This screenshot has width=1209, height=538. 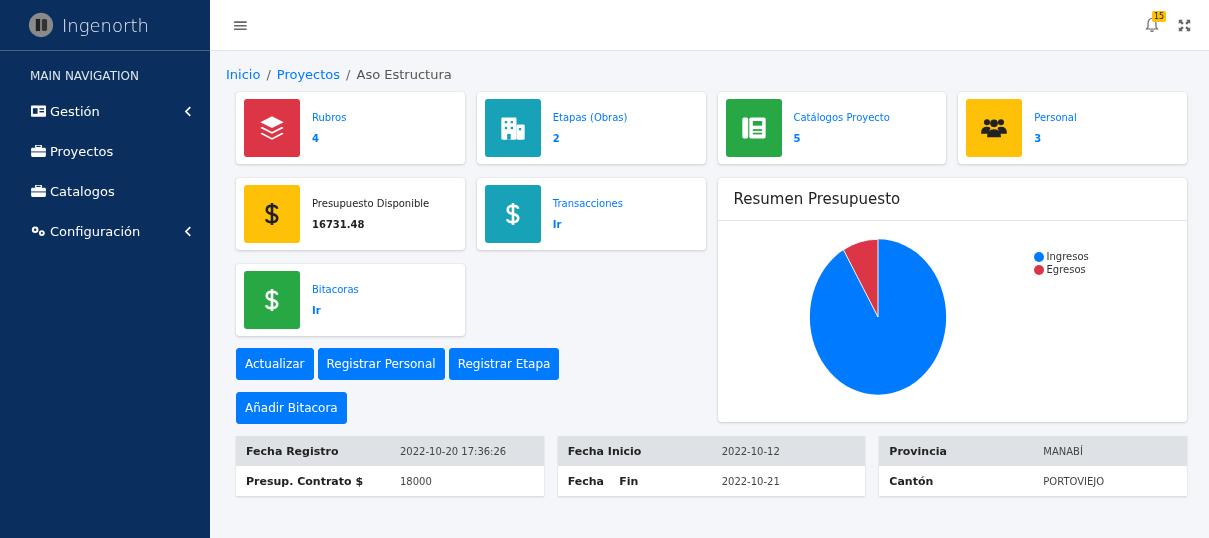 What do you see at coordinates (416, 481) in the screenshot?
I see `table-cell-text: 18000` at bounding box center [416, 481].